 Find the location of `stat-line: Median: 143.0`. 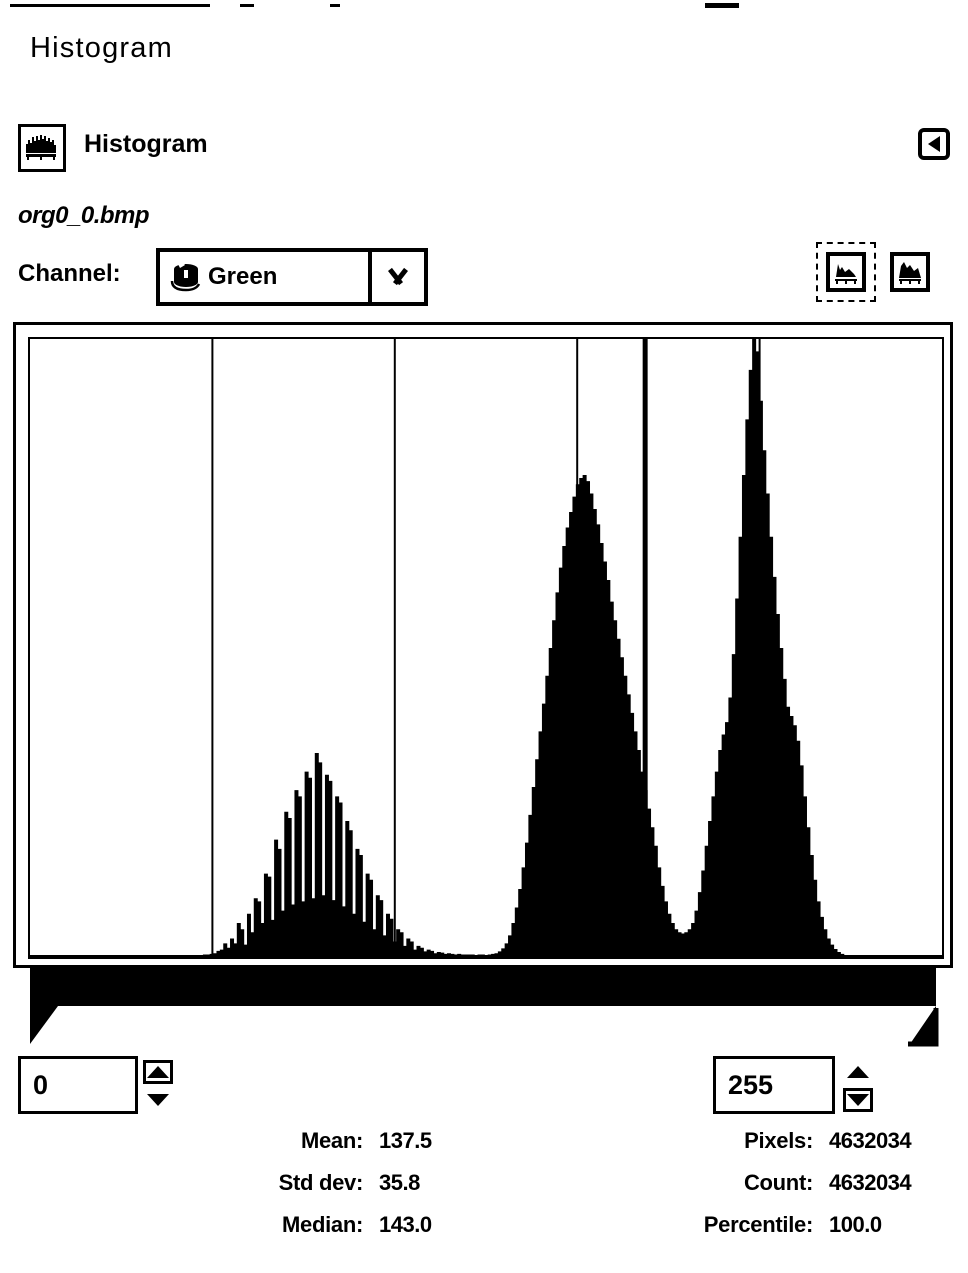

stat-line: Median: 143.0 is located at coordinates (363, 1233).